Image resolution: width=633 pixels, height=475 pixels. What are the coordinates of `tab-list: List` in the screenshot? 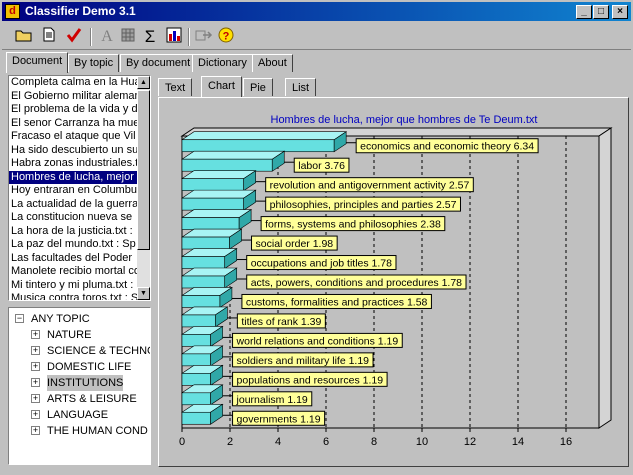 It's located at (301, 87).